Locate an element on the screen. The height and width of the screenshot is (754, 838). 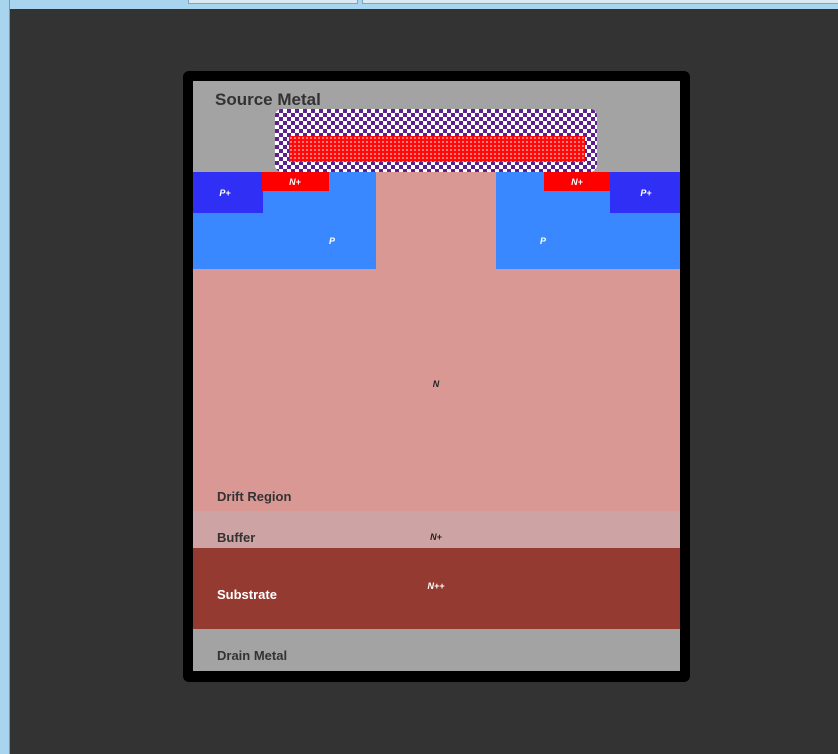
buffer-layer is located at coordinates (436, 529).